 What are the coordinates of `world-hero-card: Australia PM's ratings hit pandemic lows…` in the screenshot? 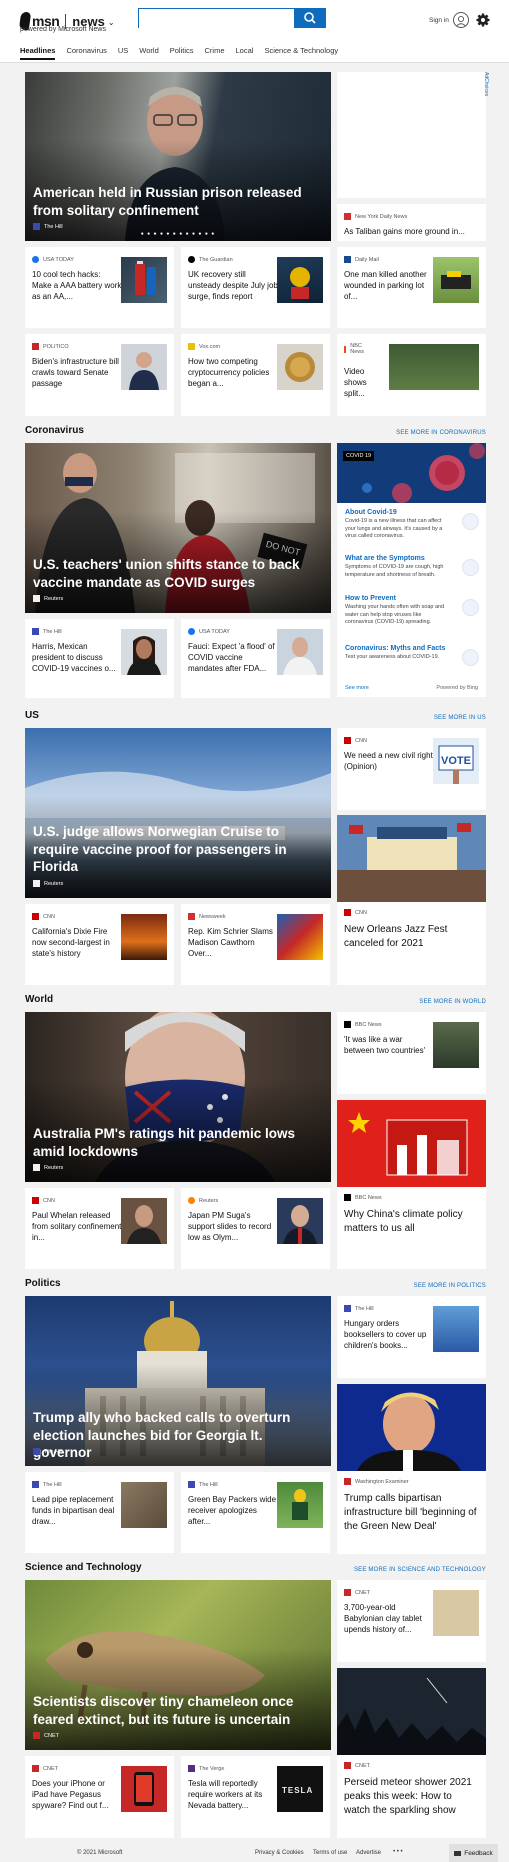 It's located at (178, 1097).